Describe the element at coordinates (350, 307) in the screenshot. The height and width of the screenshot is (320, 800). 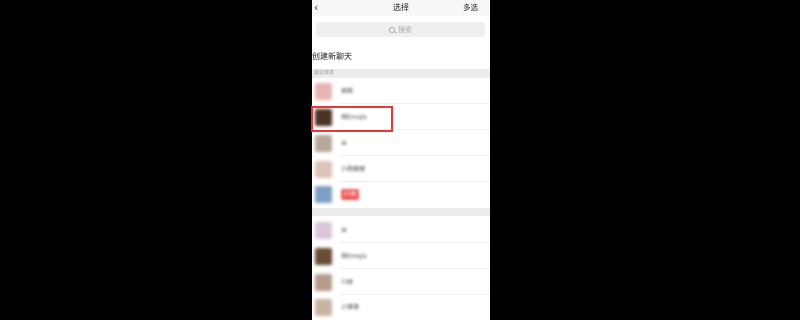
I see `contact-name: 小锋锋` at that location.